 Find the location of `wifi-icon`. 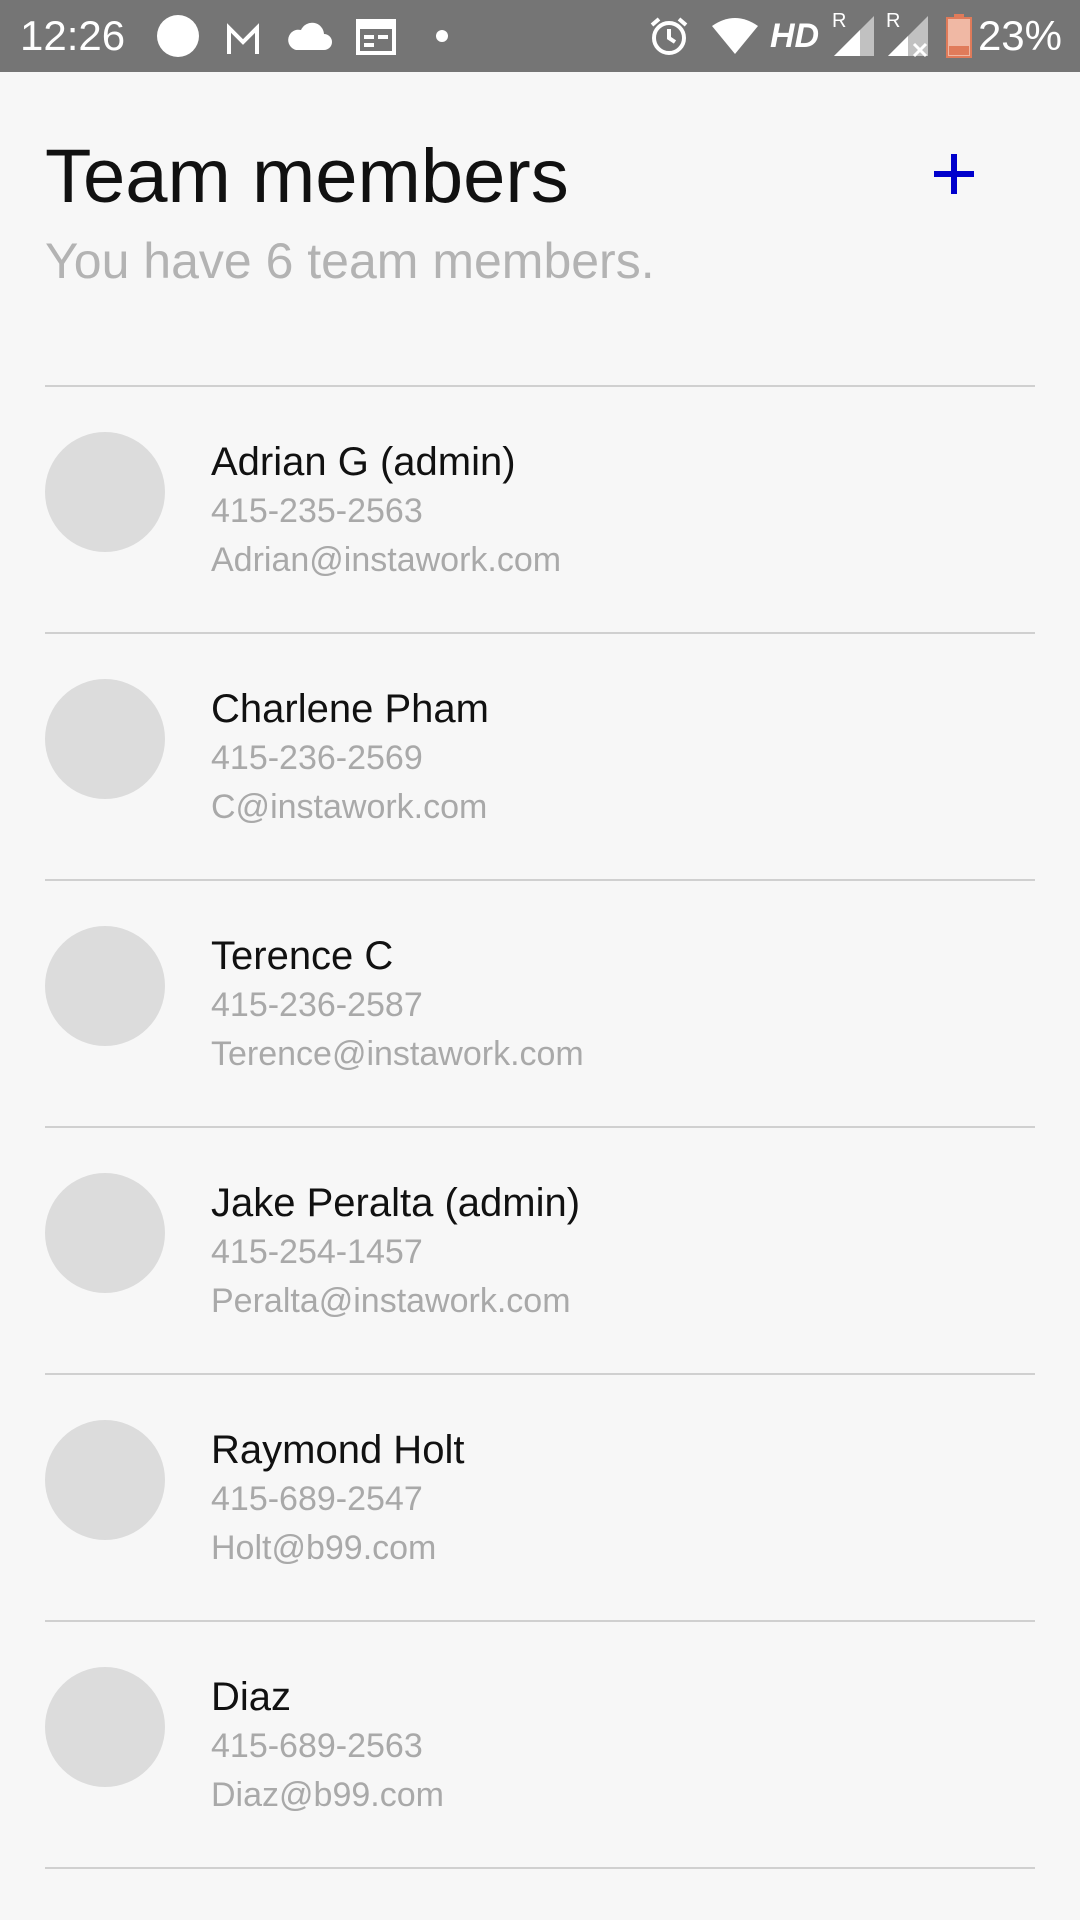

wifi-icon is located at coordinates (735, 36).